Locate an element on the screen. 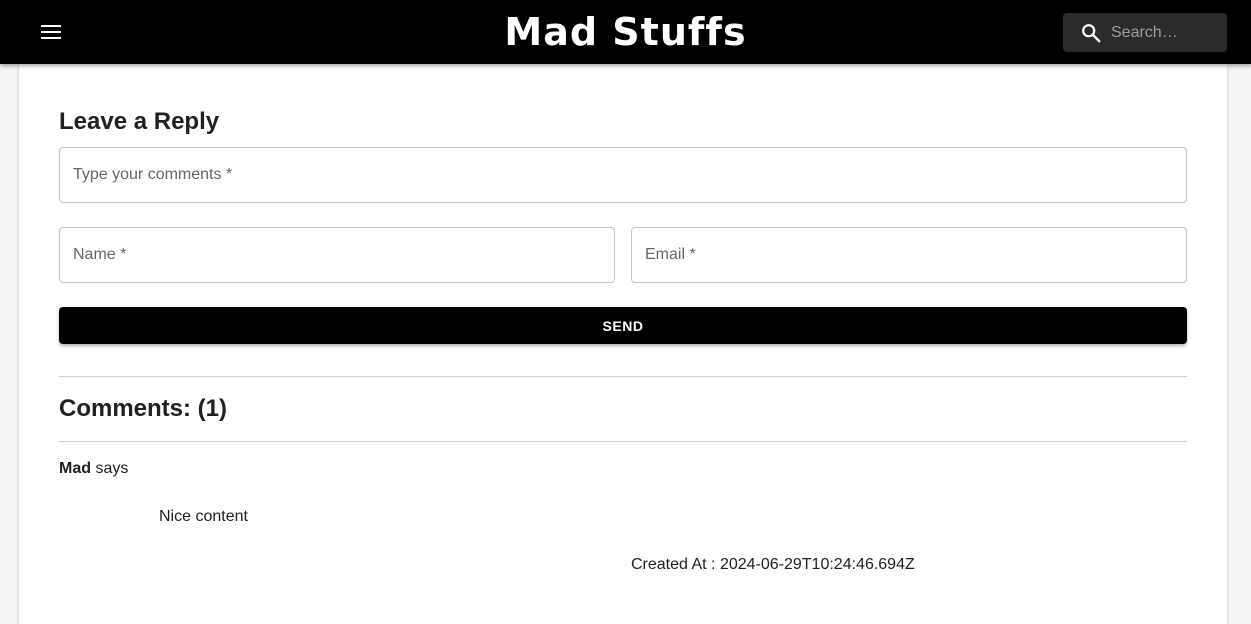 The width and height of the screenshot is (1251, 624). search-input is located at coordinates (1166, 32).